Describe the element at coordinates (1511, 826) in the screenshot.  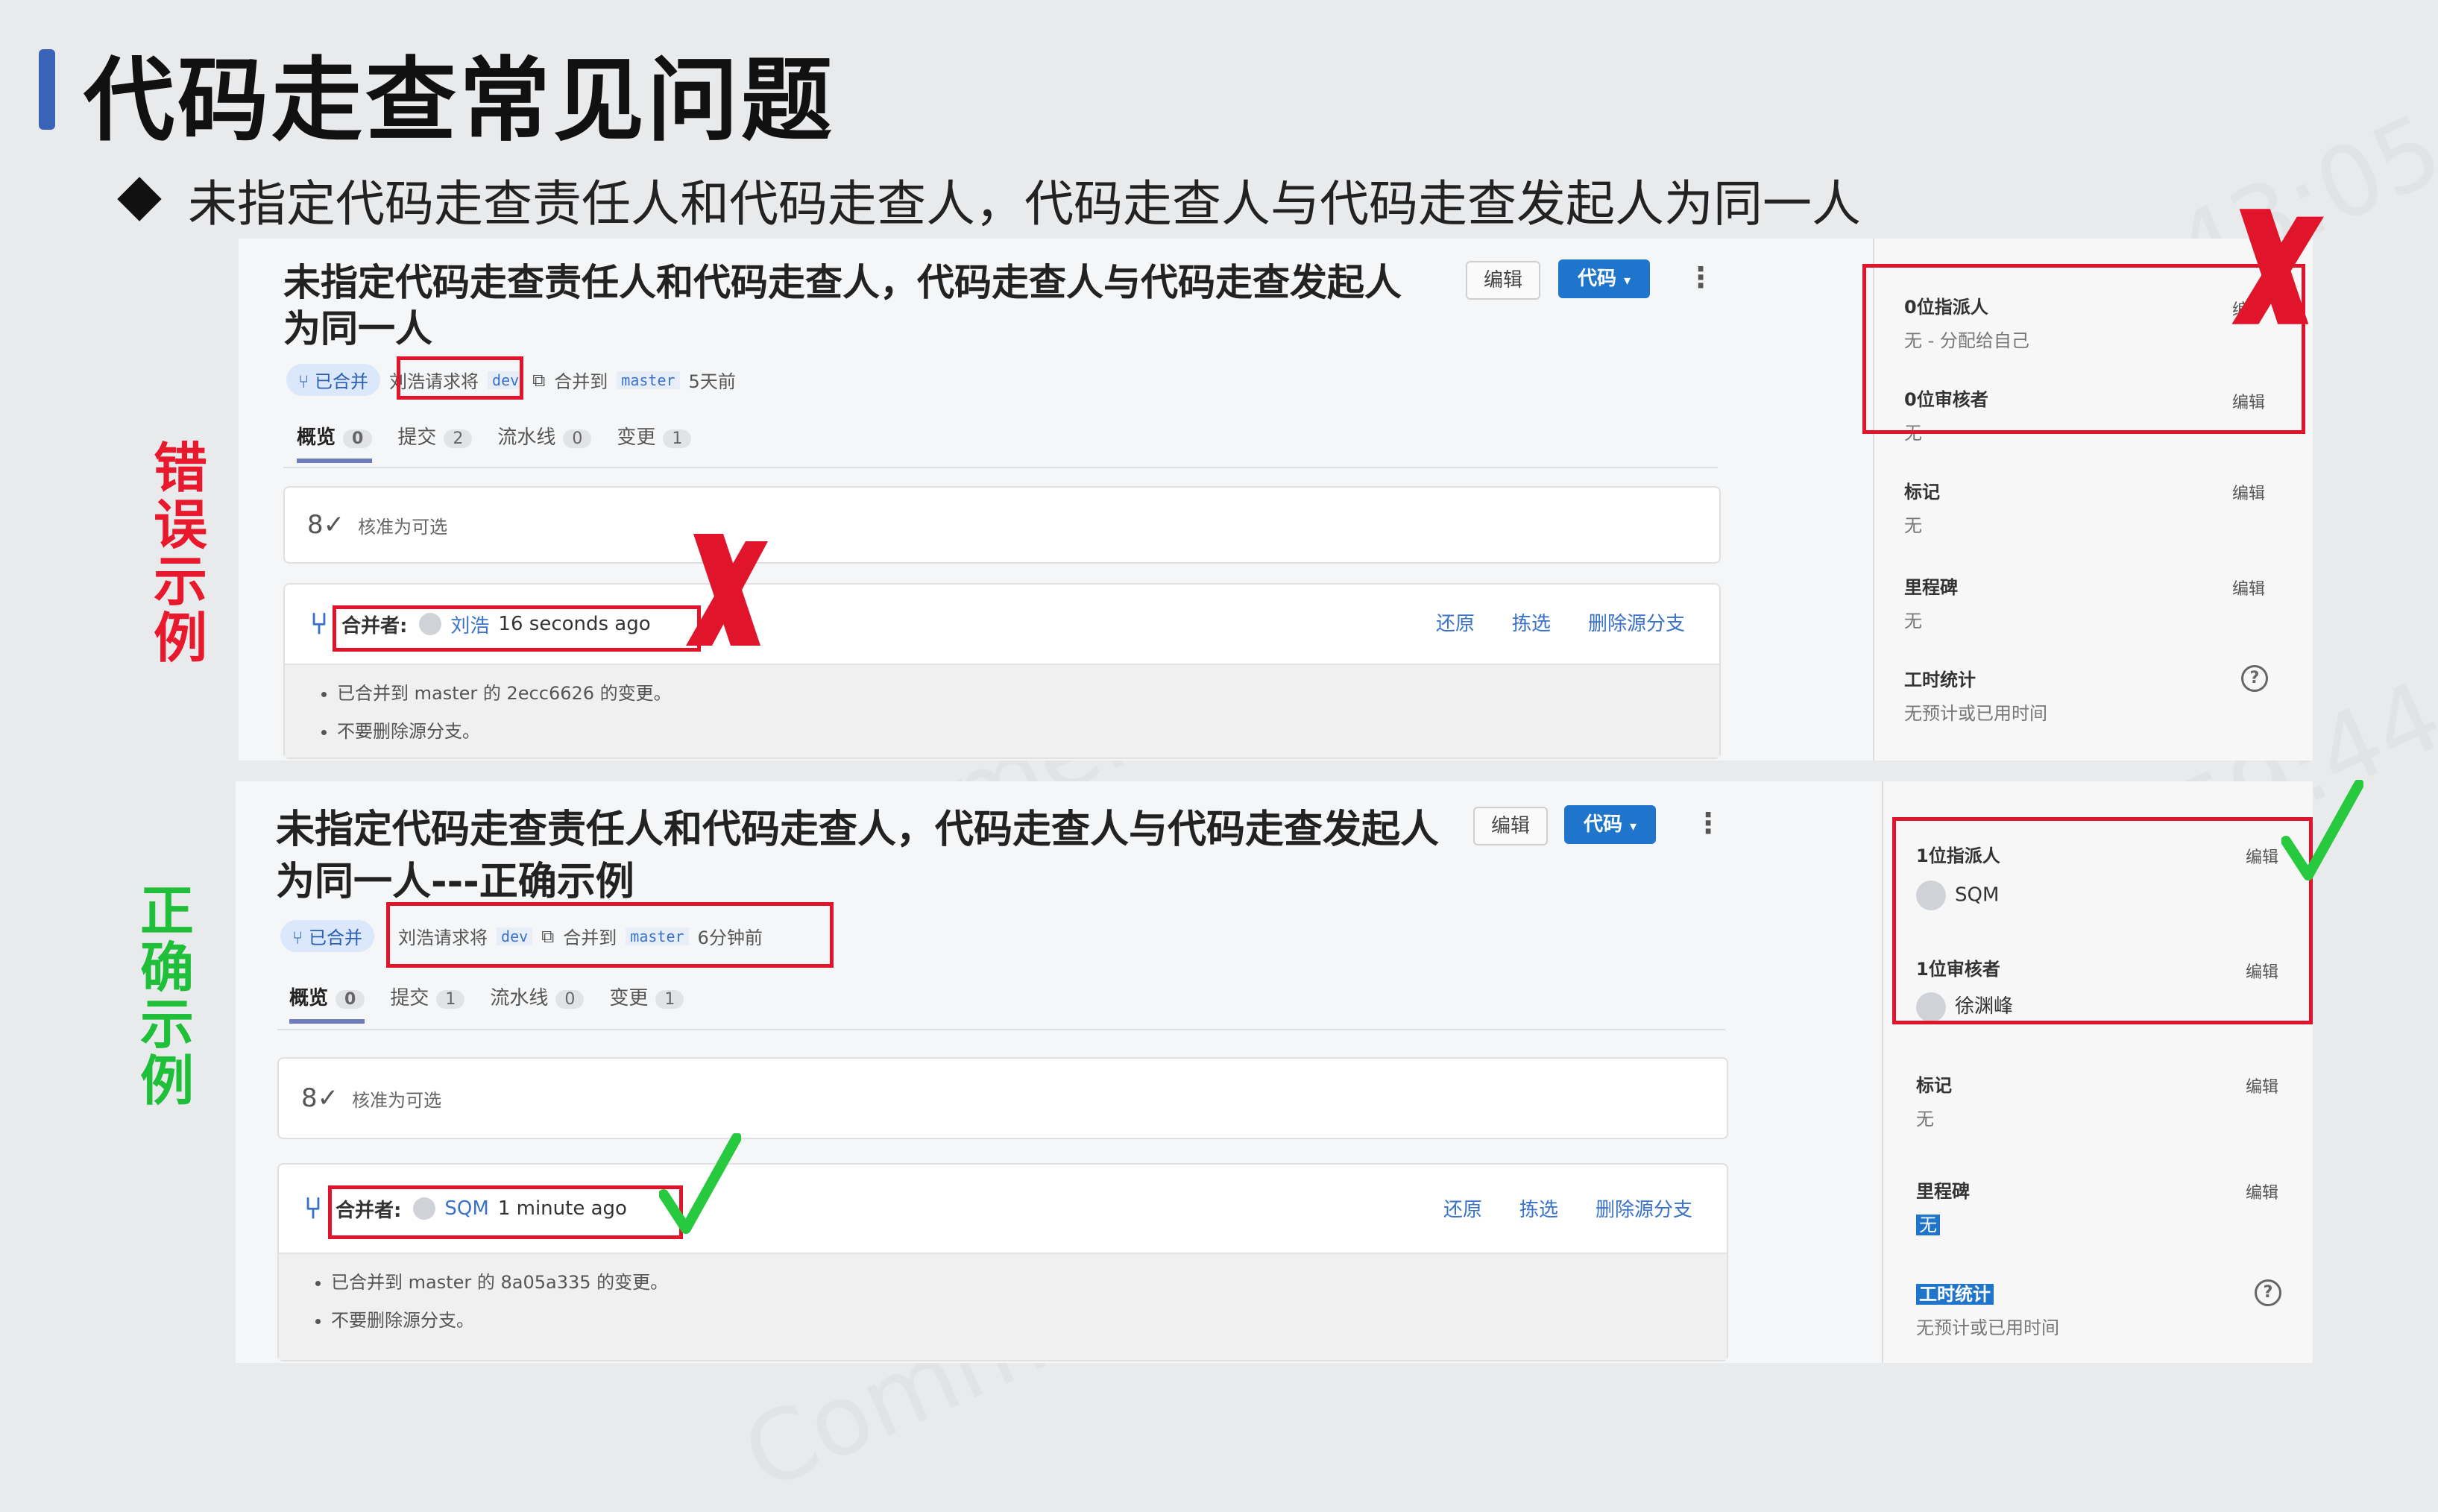
I see `right-edit-button: 编辑` at that location.